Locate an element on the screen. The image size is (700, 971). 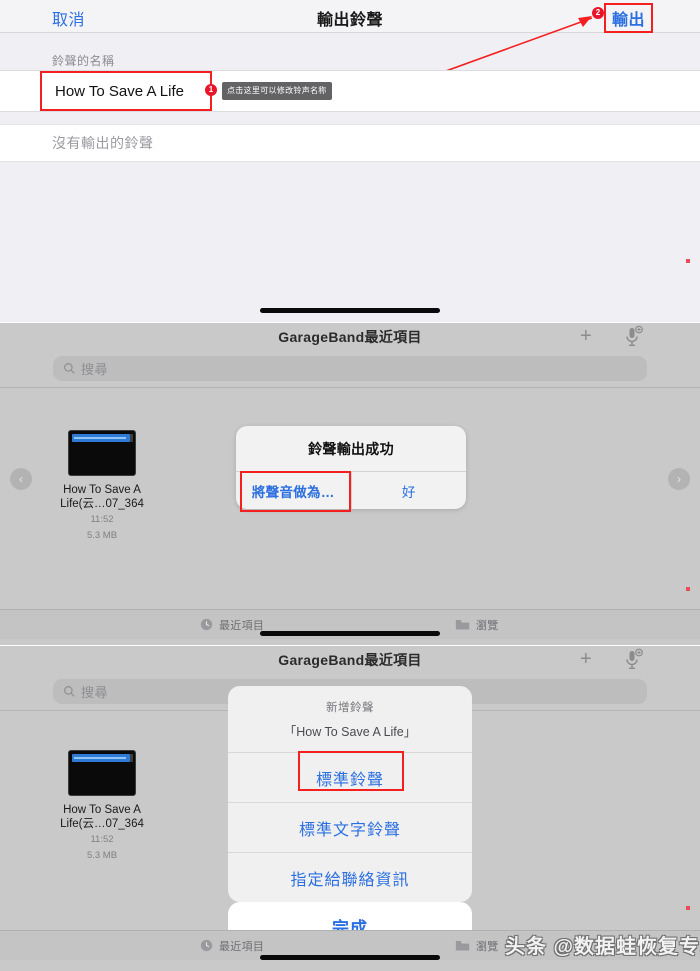
option-assign-to-contact: 指定給聯絡資訊 is located at coordinates (350, 877).